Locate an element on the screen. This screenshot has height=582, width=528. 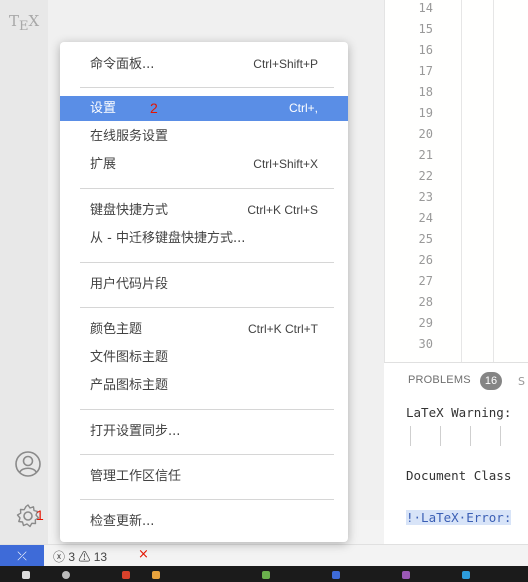
line-number: 28 is located at coordinates (425, 302).